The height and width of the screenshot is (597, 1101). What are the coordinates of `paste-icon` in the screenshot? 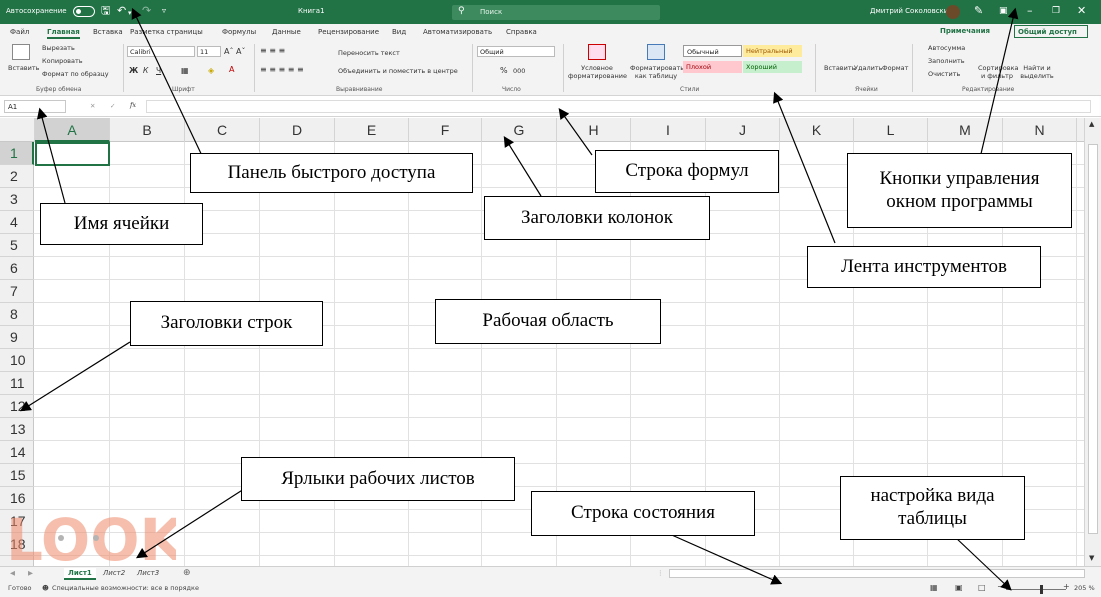 It's located at (21, 52).